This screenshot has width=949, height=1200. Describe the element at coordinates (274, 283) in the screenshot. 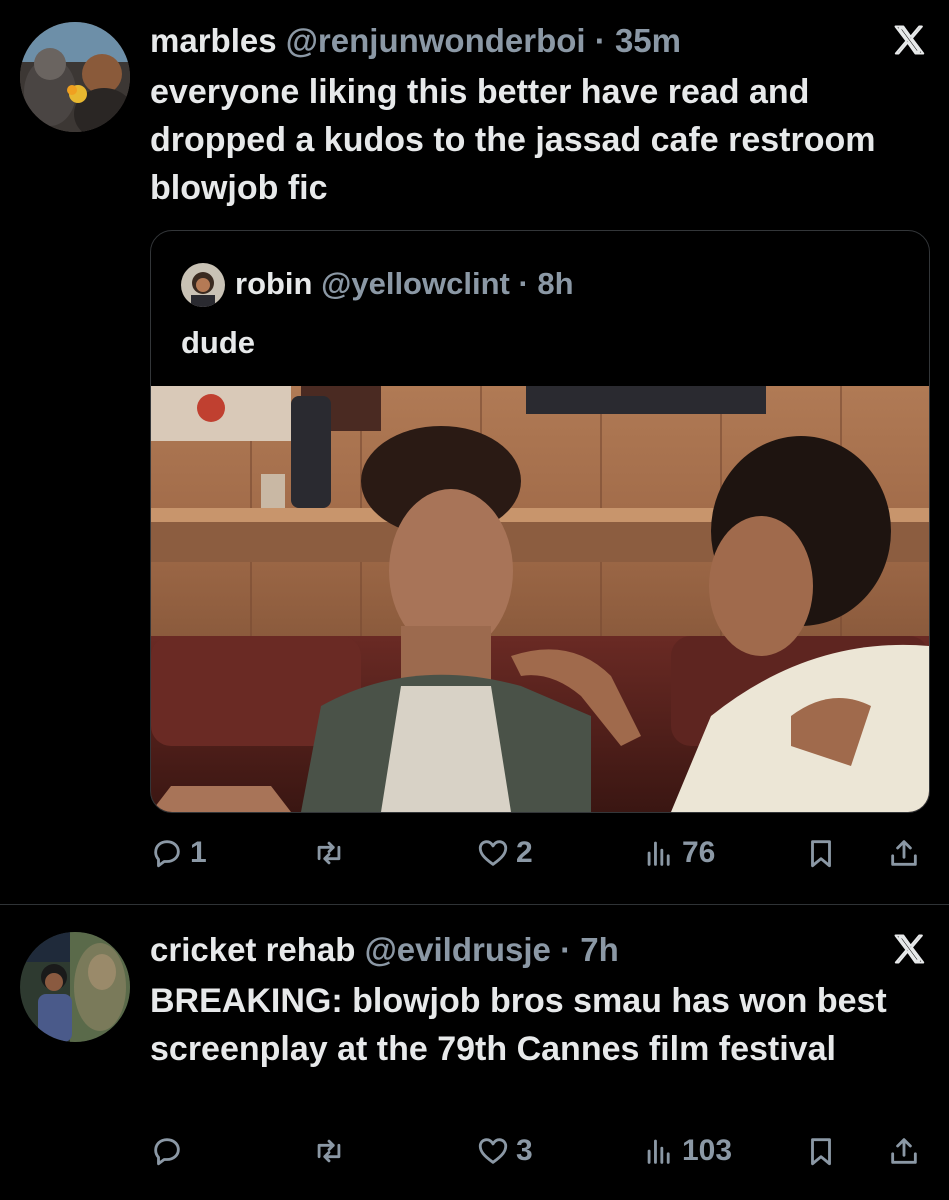

I see `quote-display-name: robin` at that location.